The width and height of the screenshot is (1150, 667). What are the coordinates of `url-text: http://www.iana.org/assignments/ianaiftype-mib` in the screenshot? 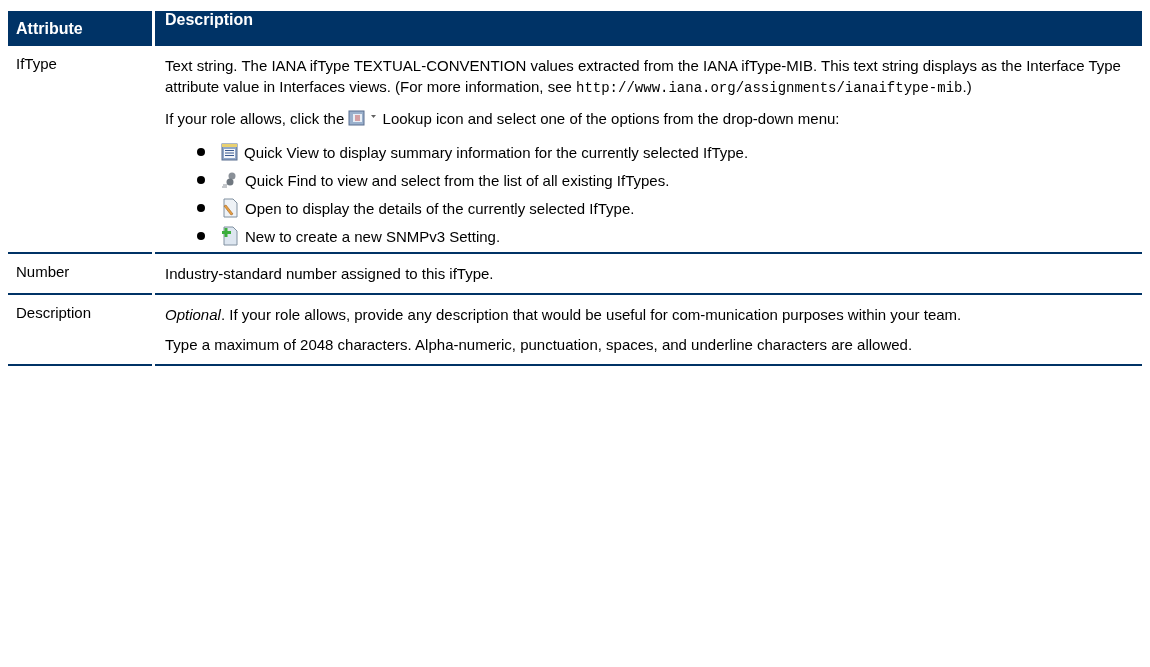 It's located at (769, 88).